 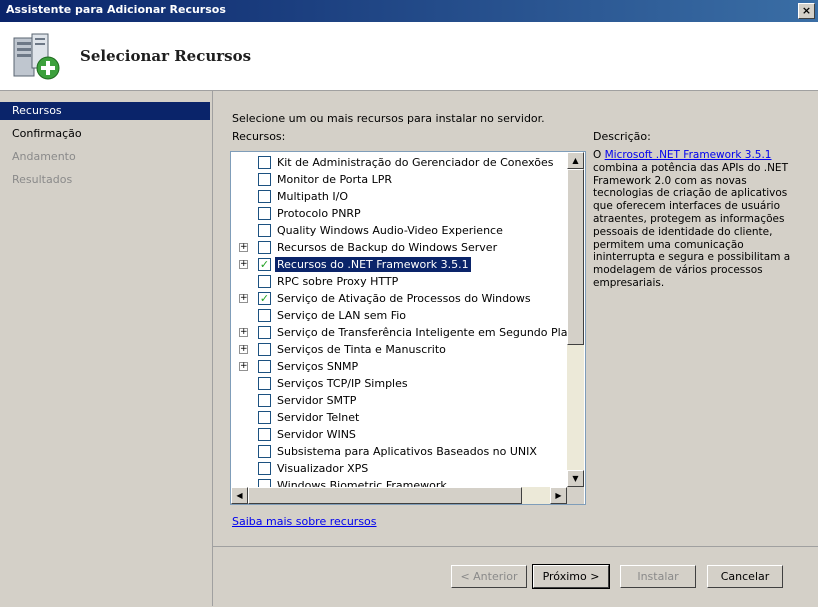 What do you see at coordinates (489, 576) in the screenshot?
I see `back-button: < Anterior` at bounding box center [489, 576].